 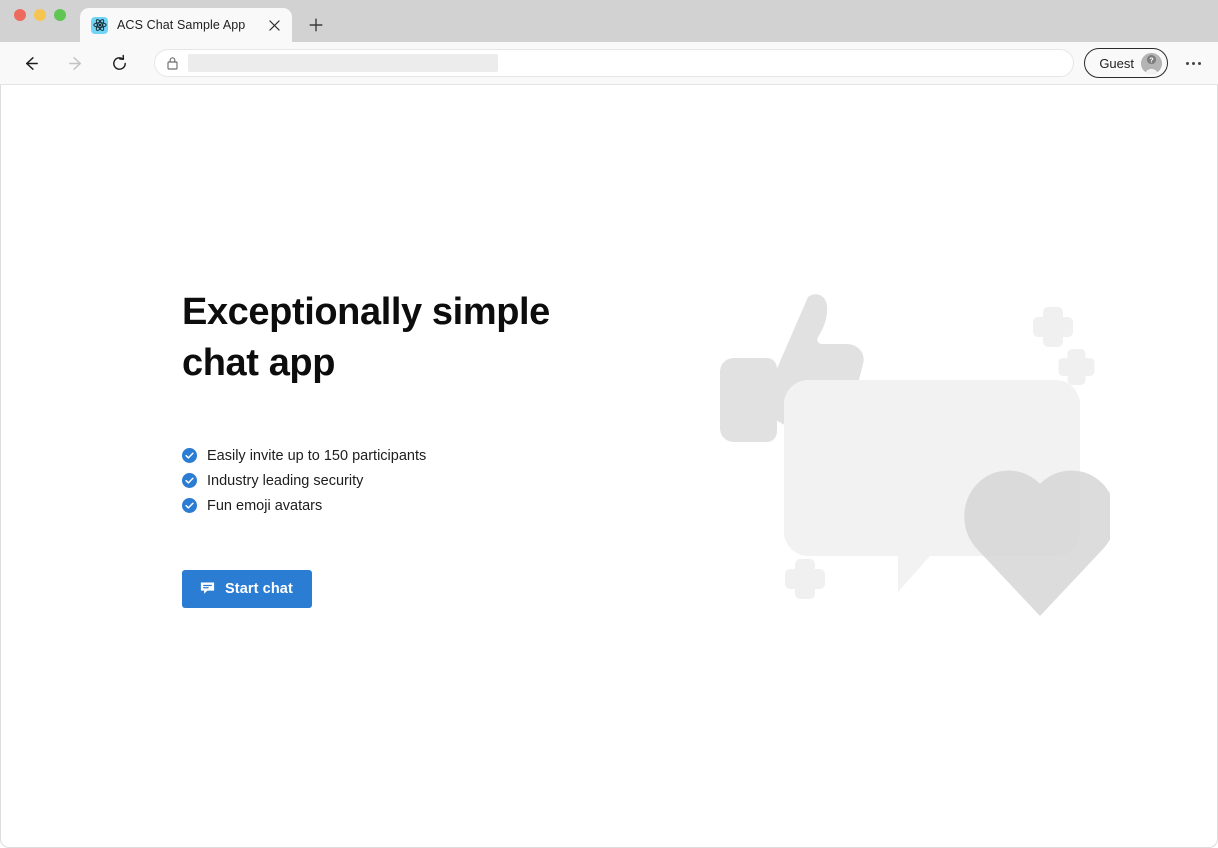 What do you see at coordinates (317, 455) in the screenshot?
I see `feature-label: Easily invite up to 150 participants` at bounding box center [317, 455].